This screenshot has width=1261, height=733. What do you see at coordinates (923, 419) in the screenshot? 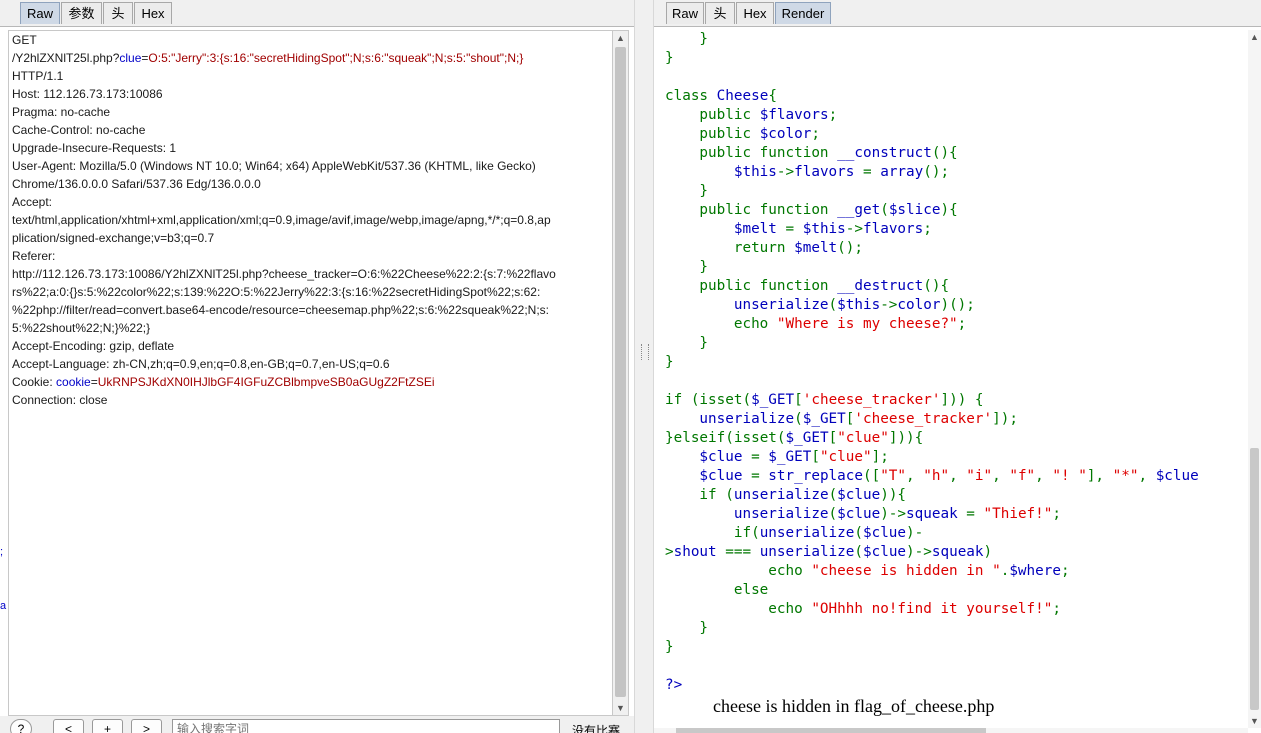
I see `code-token: 'cheese_tracker'` at bounding box center [923, 419].